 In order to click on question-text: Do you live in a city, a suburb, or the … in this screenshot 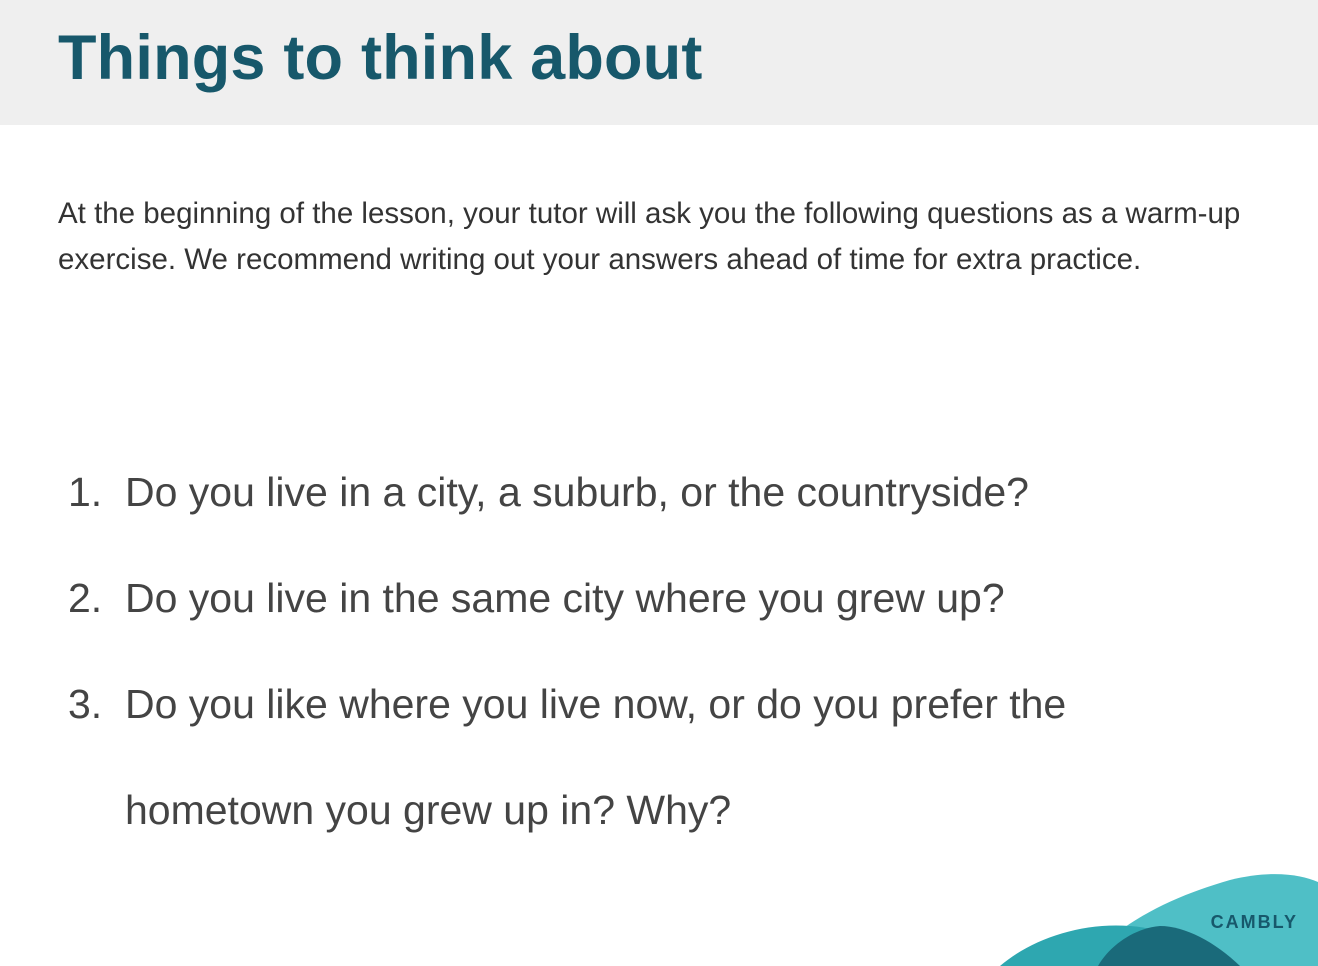, I will do `click(577, 492)`.